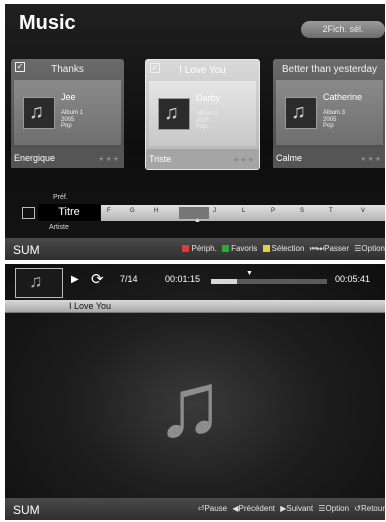 The width and height of the screenshot is (386, 522). I want to click on song-artist: Jee, so click(68, 97).